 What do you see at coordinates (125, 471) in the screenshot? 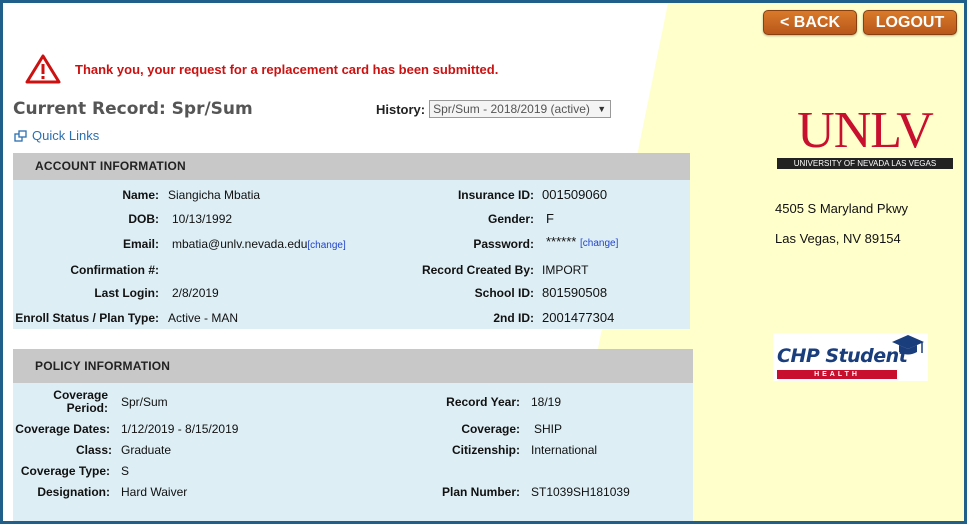
I see `coverage-type-value: S` at bounding box center [125, 471].